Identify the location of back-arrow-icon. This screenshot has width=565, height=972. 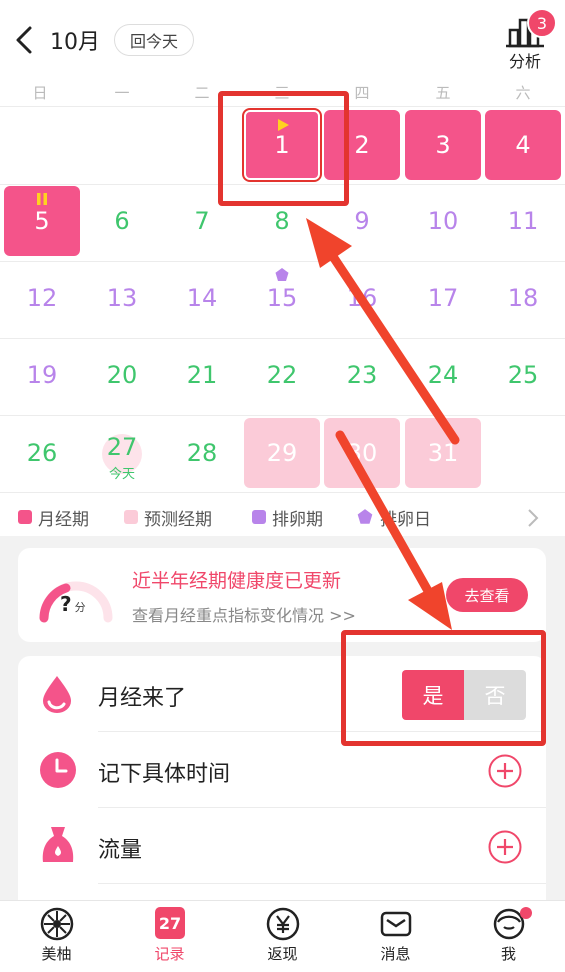
(25, 40).